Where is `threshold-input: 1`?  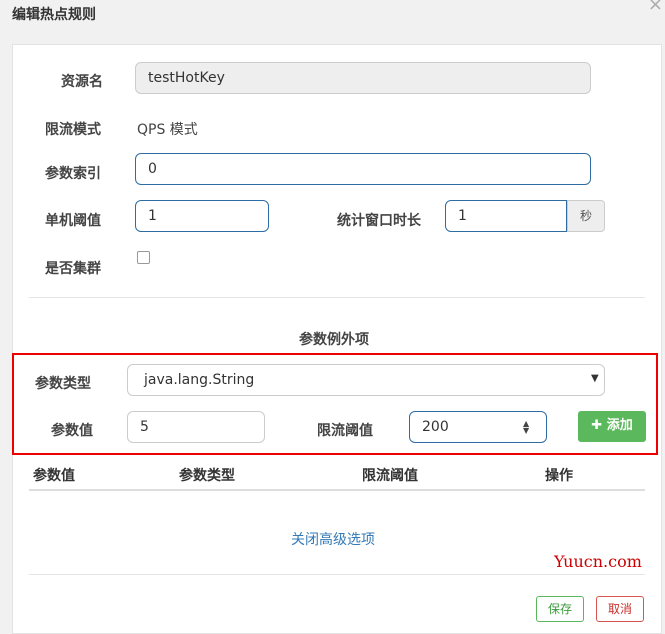
threshold-input: 1 is located at coordinates (202, 216).